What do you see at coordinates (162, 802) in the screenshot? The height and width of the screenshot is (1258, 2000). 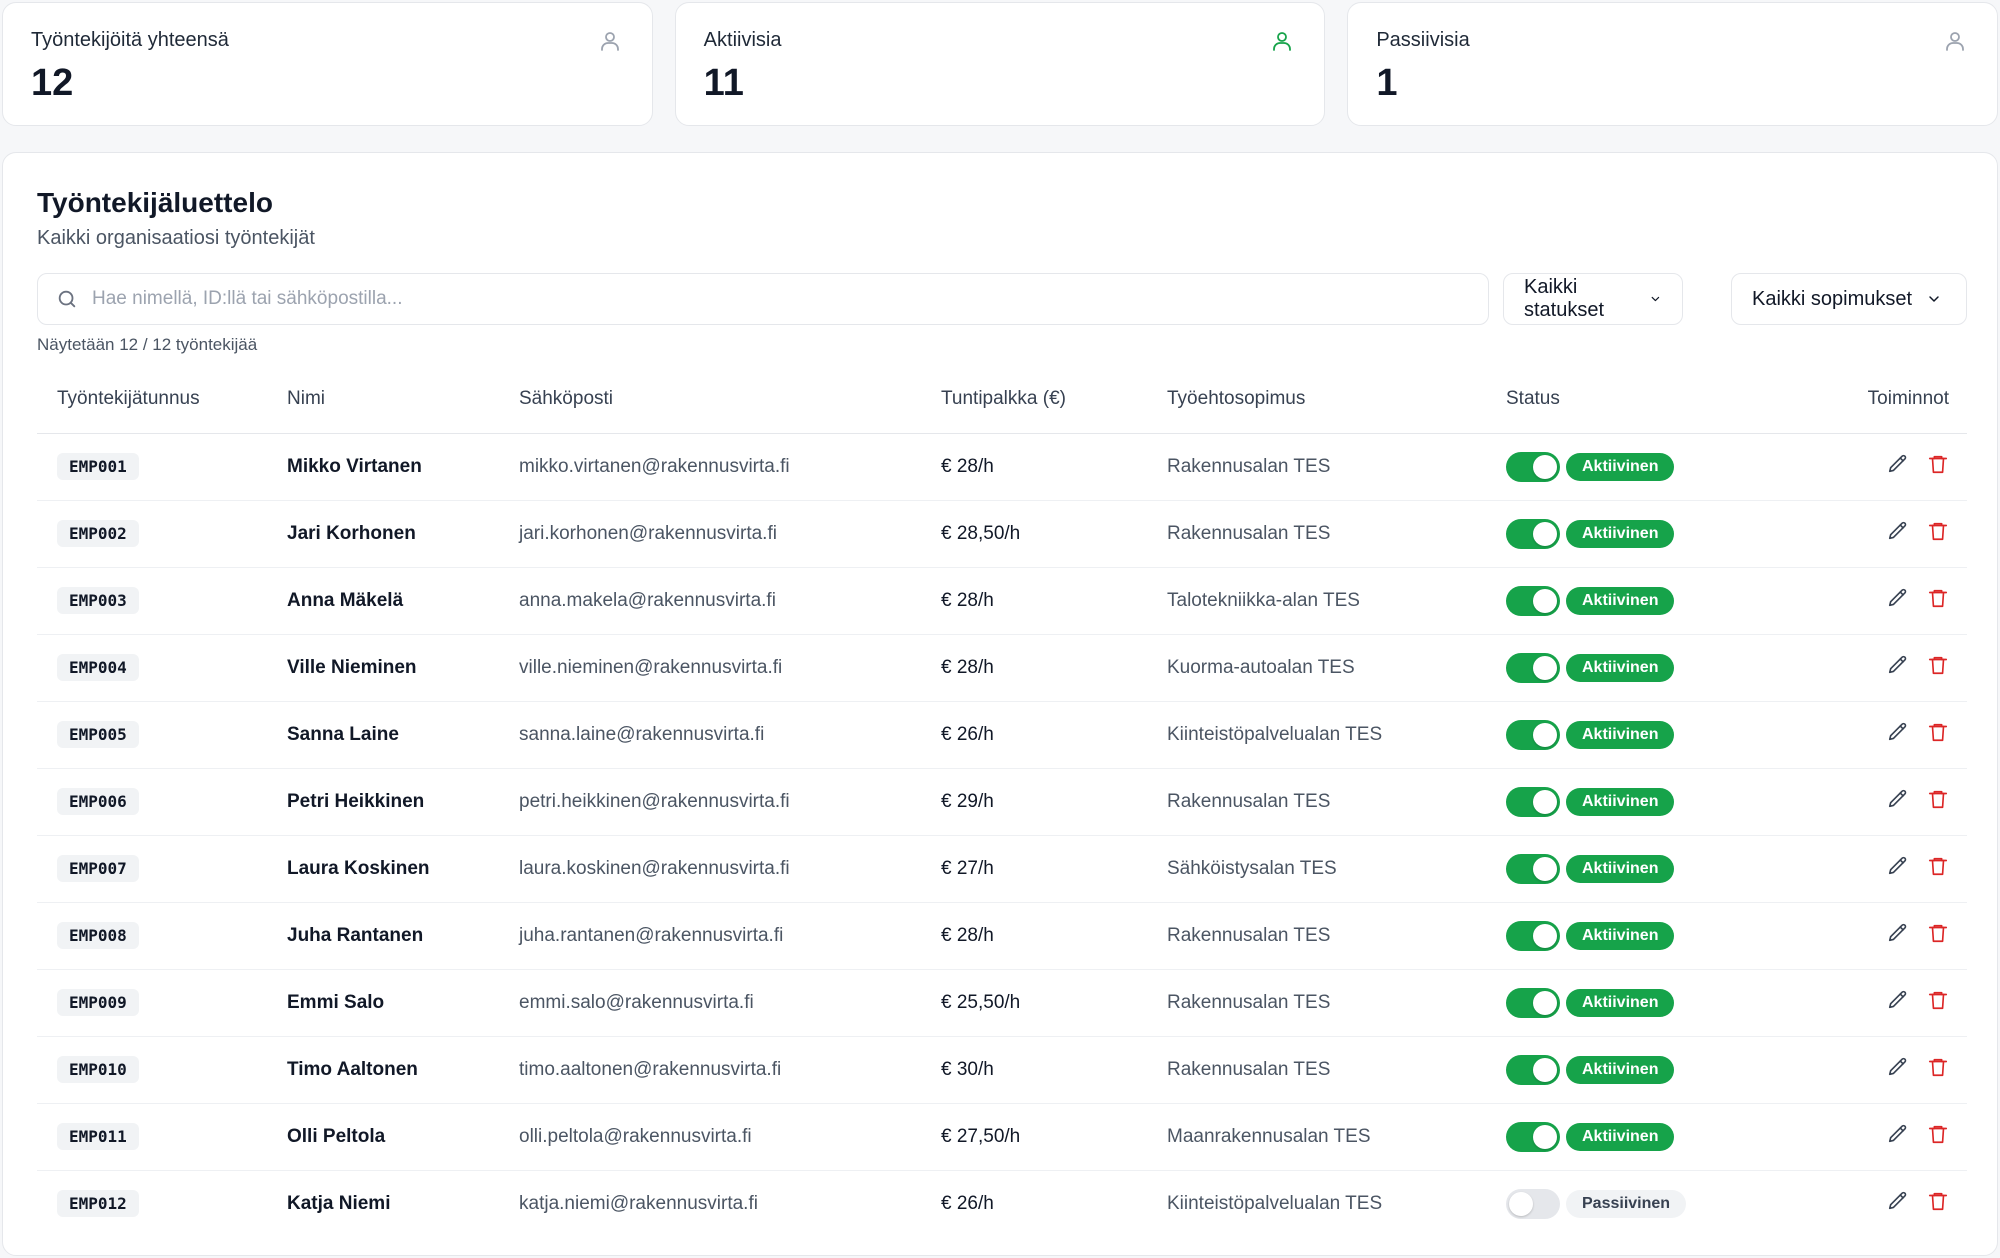 I see `employee-id-cell: EMP006` at bounding box center [162, 802].